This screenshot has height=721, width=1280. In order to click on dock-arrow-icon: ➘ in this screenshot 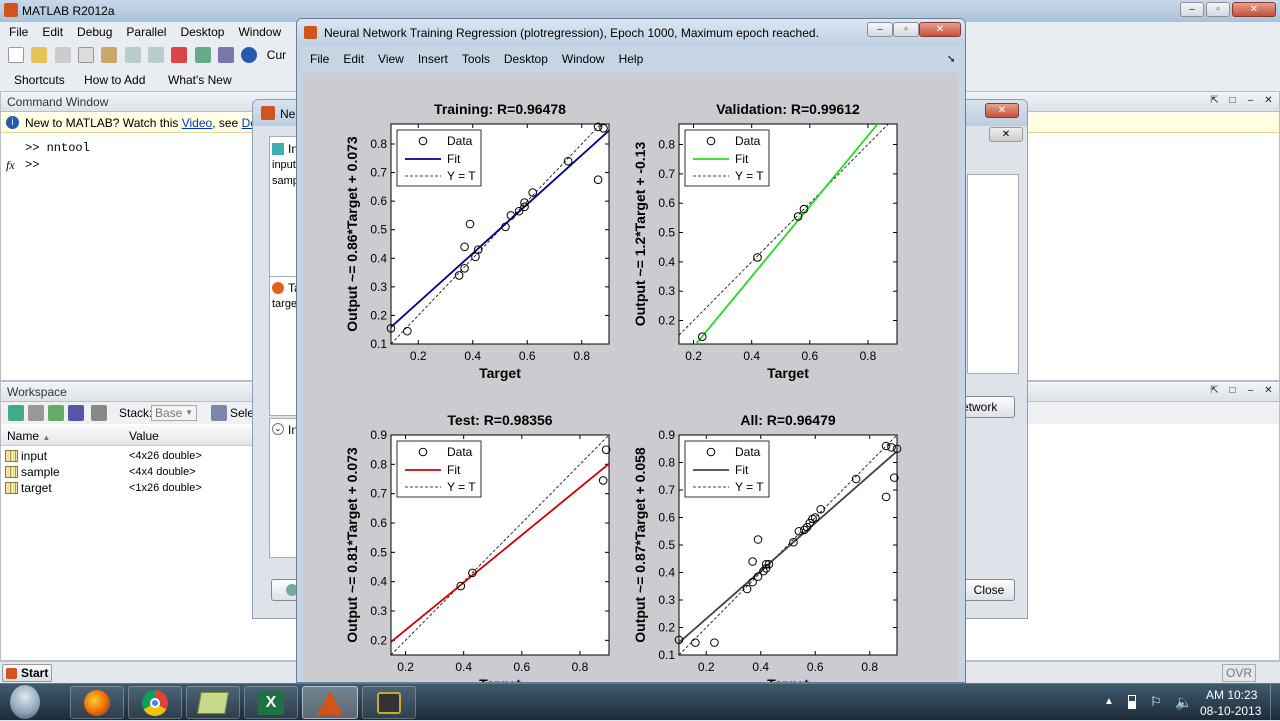, I will do `click(951, 59)`.